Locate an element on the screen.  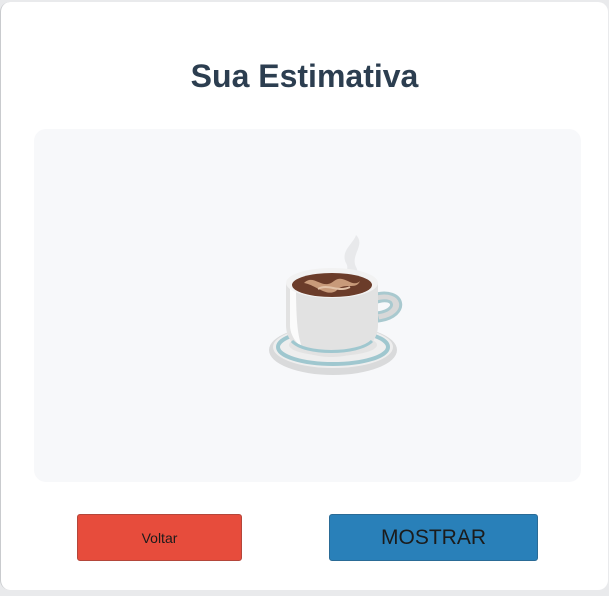
page-title: Sua Estimativa is located at coordinates (304, 76).